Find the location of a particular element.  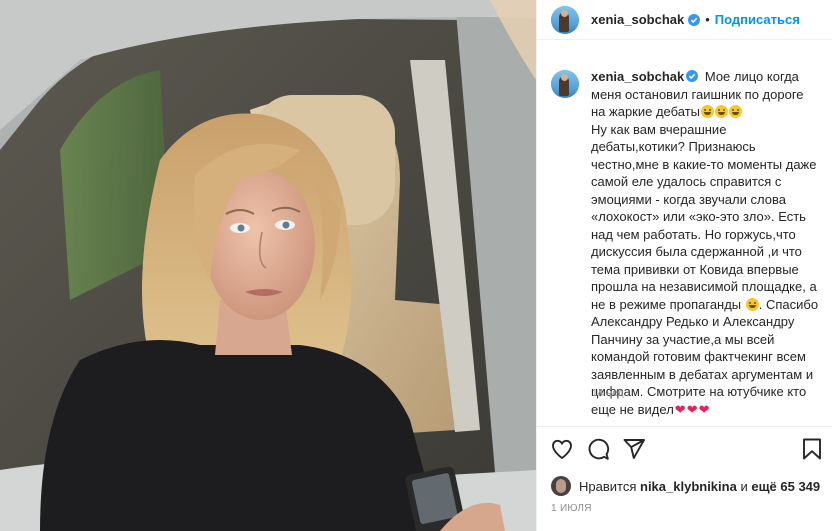

likes-summary: Нравится nika_klybnikina и ещё 65 349 is located at coordinates (685, 486).